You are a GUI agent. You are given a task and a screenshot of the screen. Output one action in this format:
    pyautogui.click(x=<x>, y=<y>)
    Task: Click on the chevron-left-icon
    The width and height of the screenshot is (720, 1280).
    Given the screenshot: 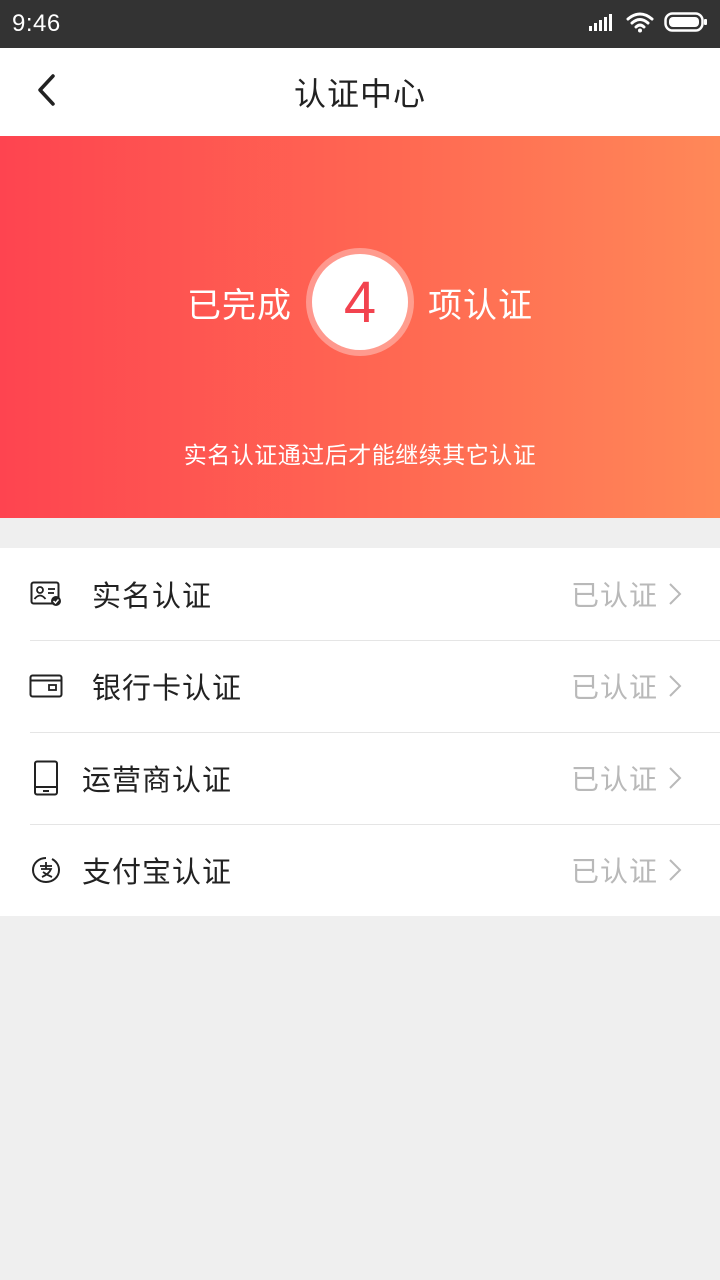 What is the action you would take?
    pyautogui.click(x=46, y=92)
    